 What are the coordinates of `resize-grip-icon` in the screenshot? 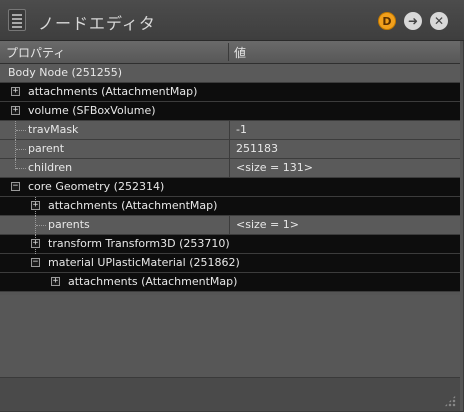 It's located at (450, 401).